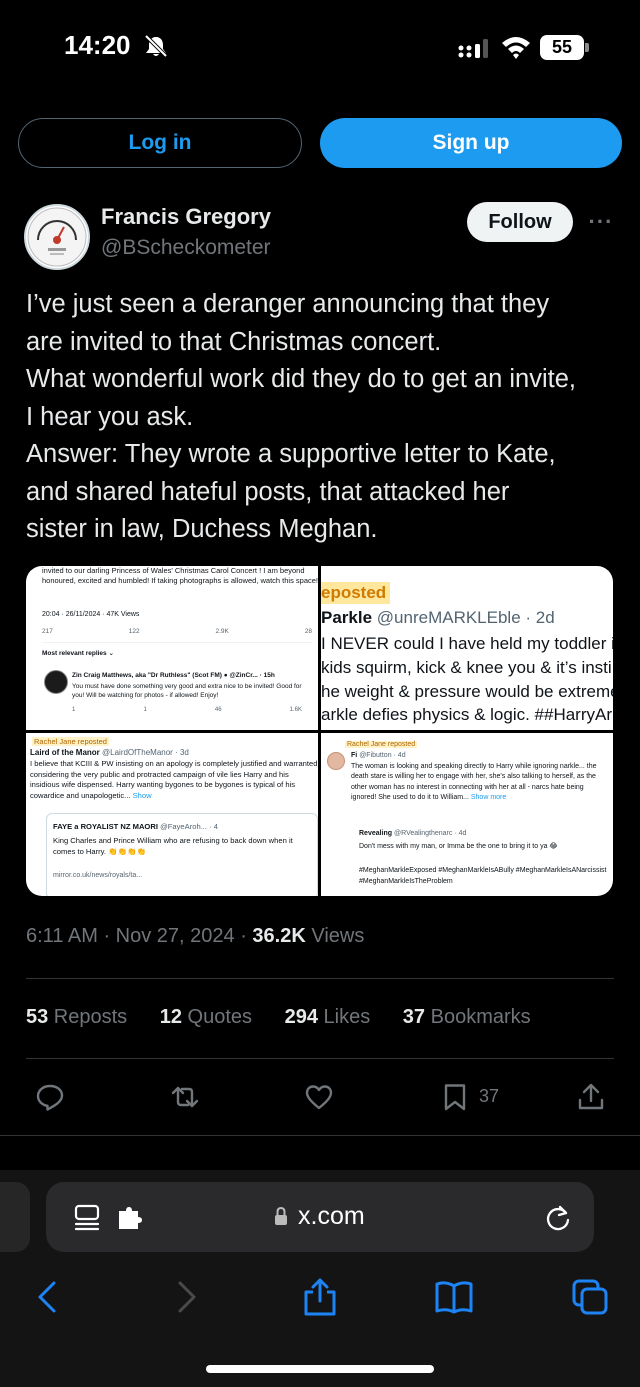 This screenshot has height=1387, width=640. Describe the element at coordinates (129, 1218) in the screenshot. I see `extension-icon` at that location.